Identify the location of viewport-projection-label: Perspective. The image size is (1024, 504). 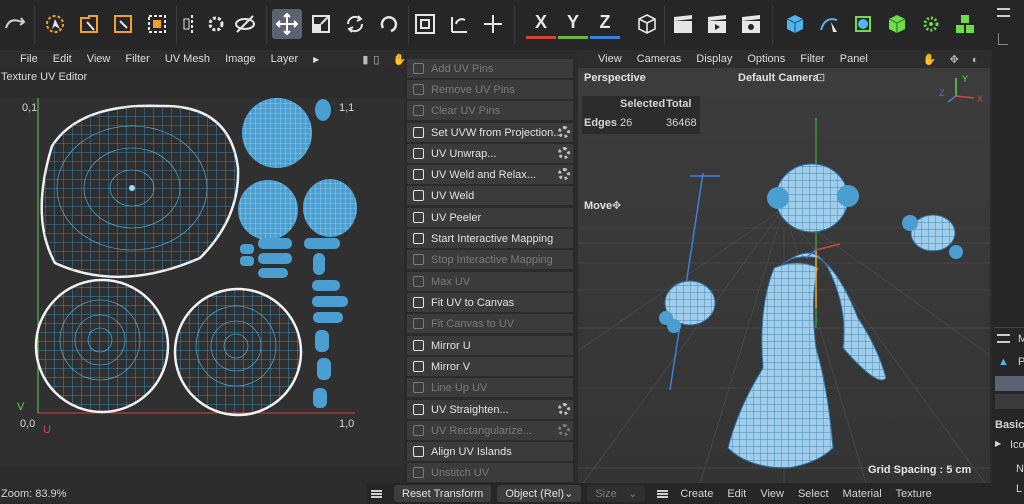
(615, 78).